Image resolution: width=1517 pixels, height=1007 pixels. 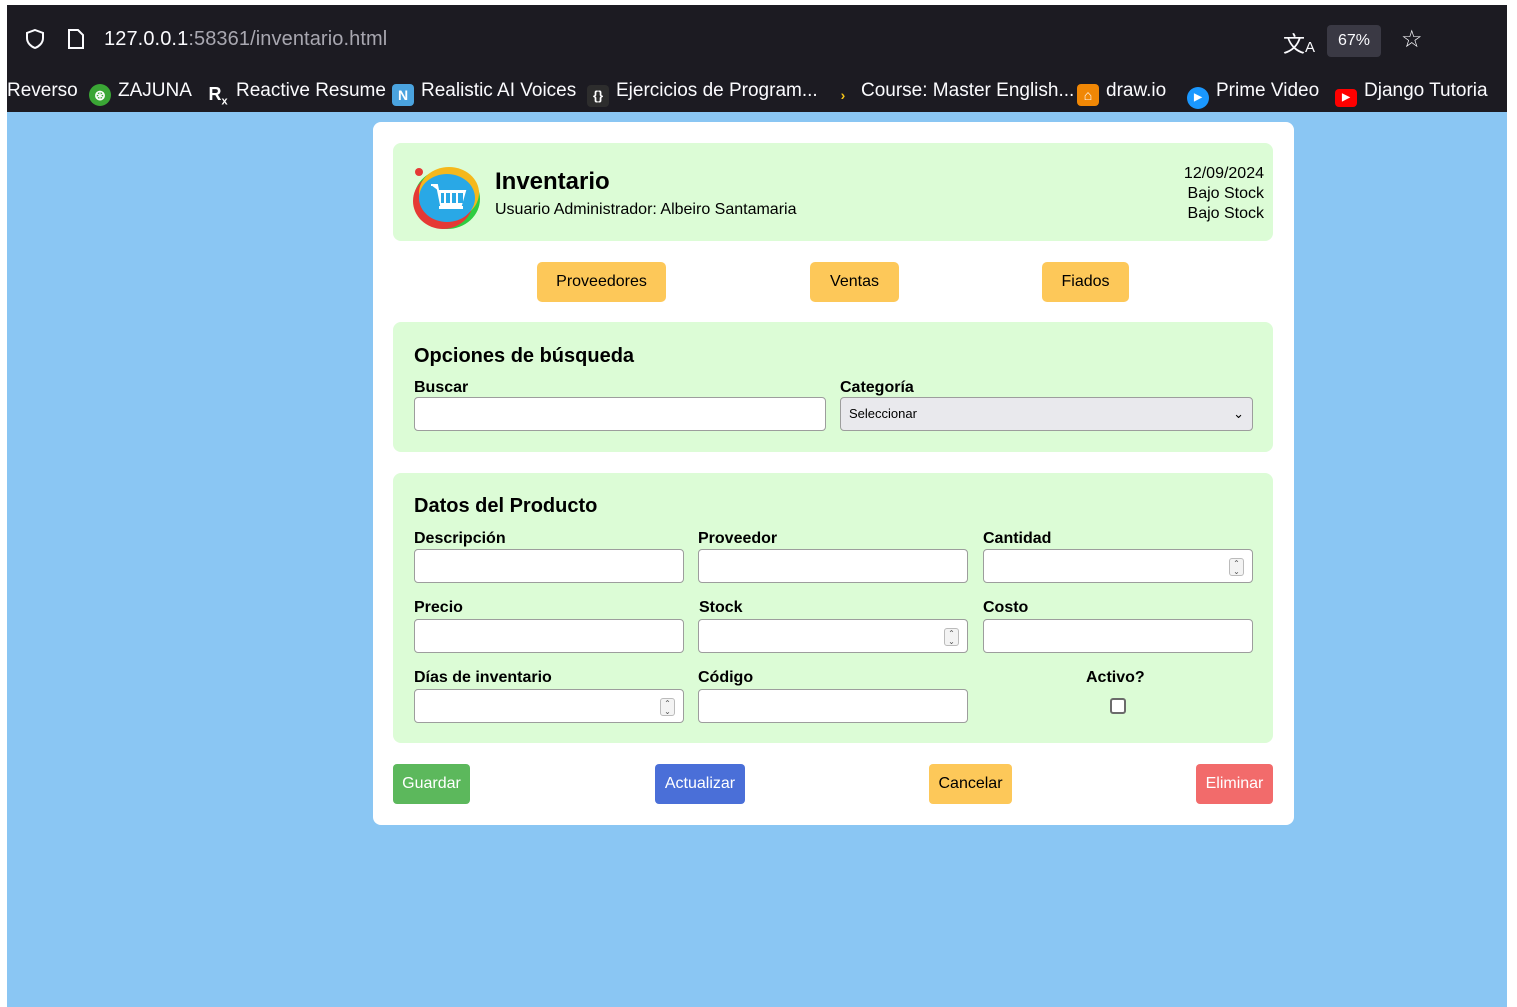 What do you see at coordinates (1253, 94) in the screenshot?
I see `bookmark-prime-video: ▶ Prime Video` at bounding box center [1253, 94].